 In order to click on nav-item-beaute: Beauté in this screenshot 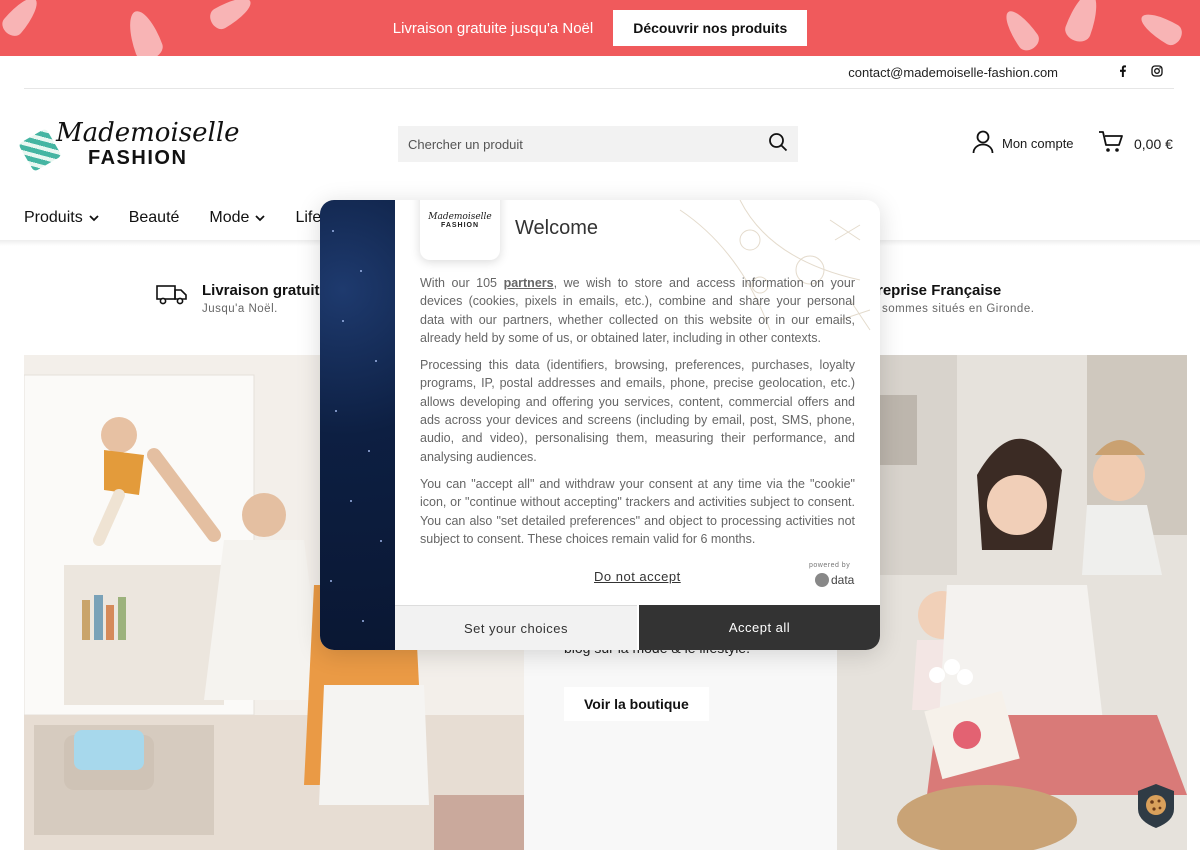, I will do `click(154, 218)`.